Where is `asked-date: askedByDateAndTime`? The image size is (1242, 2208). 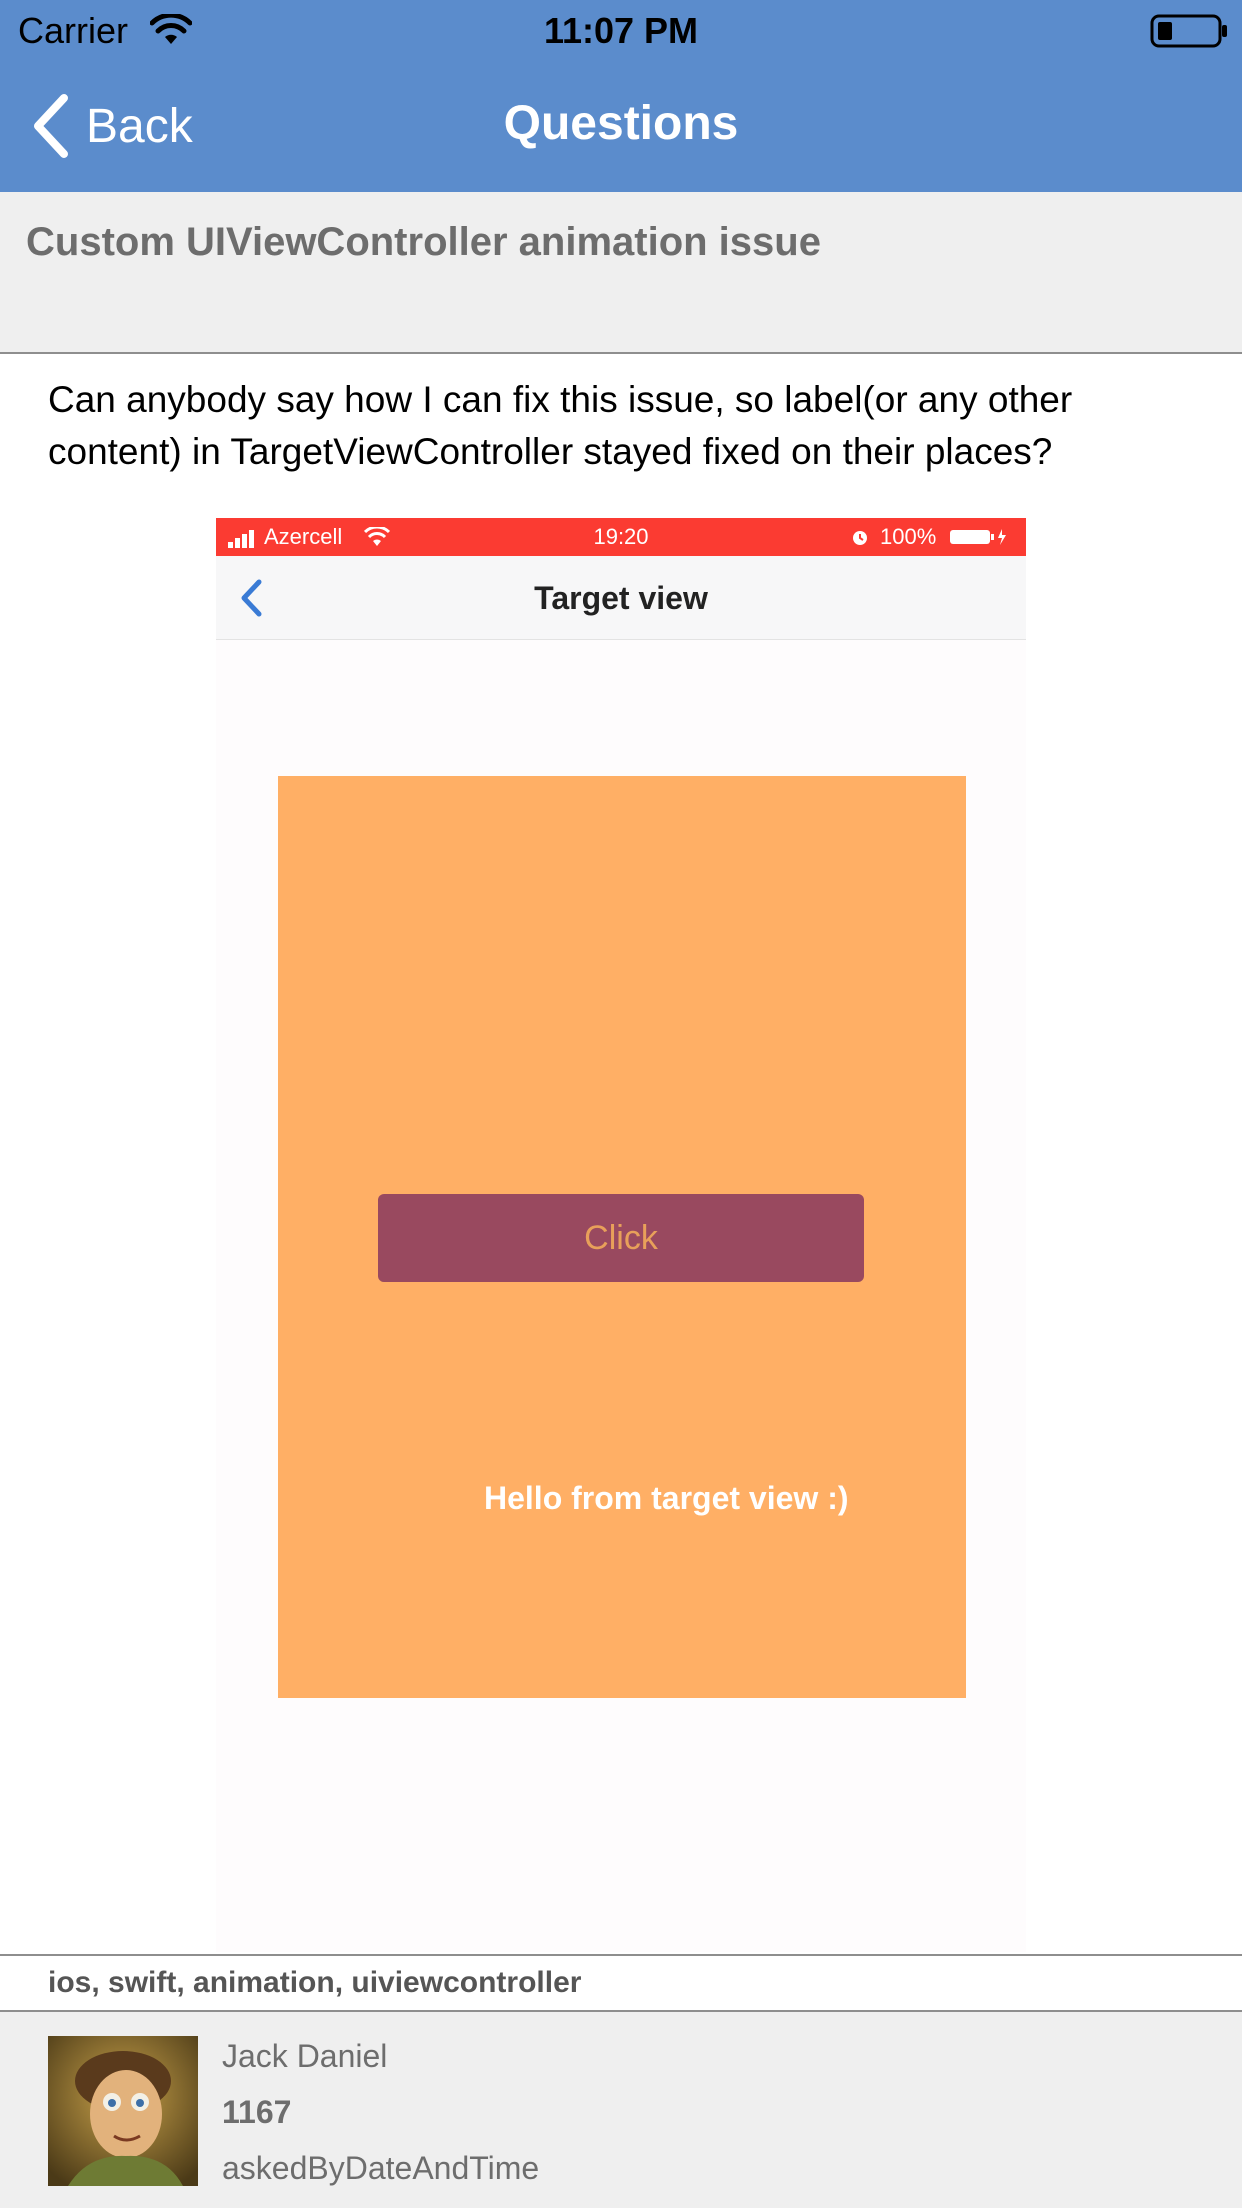
asked-date: askedByDateAndTime is located at coordinates (381, 2168).